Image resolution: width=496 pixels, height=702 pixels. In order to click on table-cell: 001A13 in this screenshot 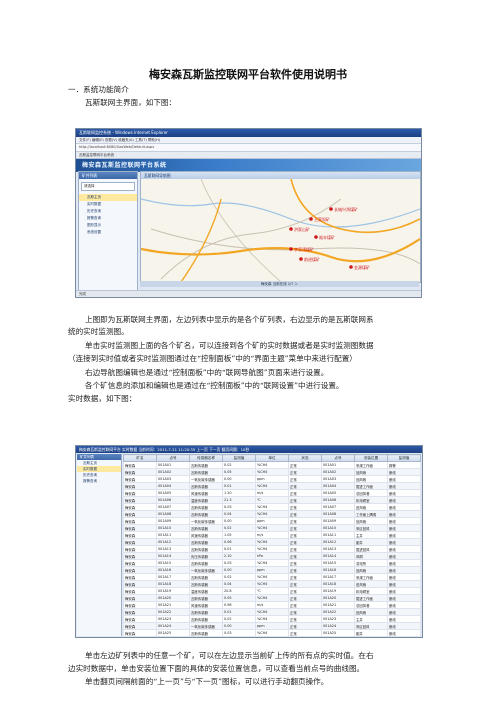, I will do `click(173, 549)`.